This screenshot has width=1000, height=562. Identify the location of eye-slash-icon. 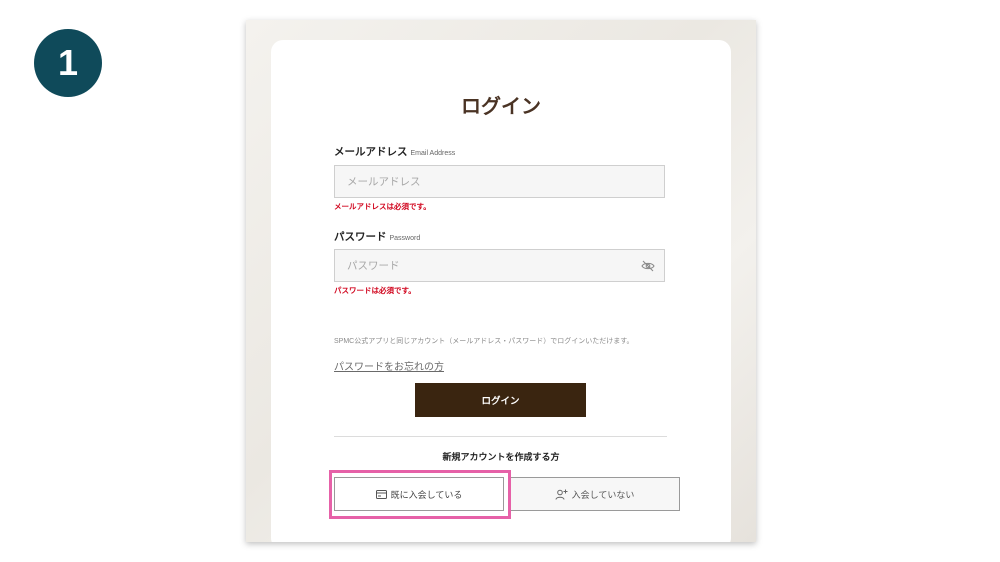
(648, 266).